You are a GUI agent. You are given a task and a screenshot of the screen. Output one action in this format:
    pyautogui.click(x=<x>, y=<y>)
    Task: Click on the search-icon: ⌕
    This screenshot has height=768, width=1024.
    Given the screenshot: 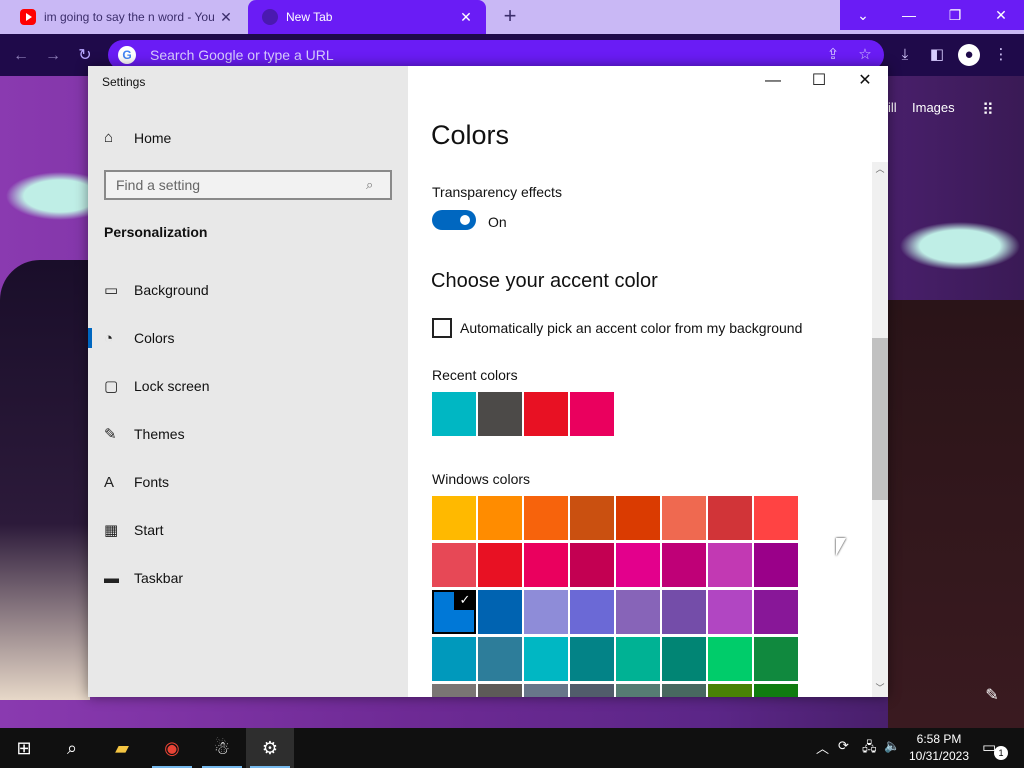 What is the action you would take?
    pyautogui.click(x=72, y=748)
    